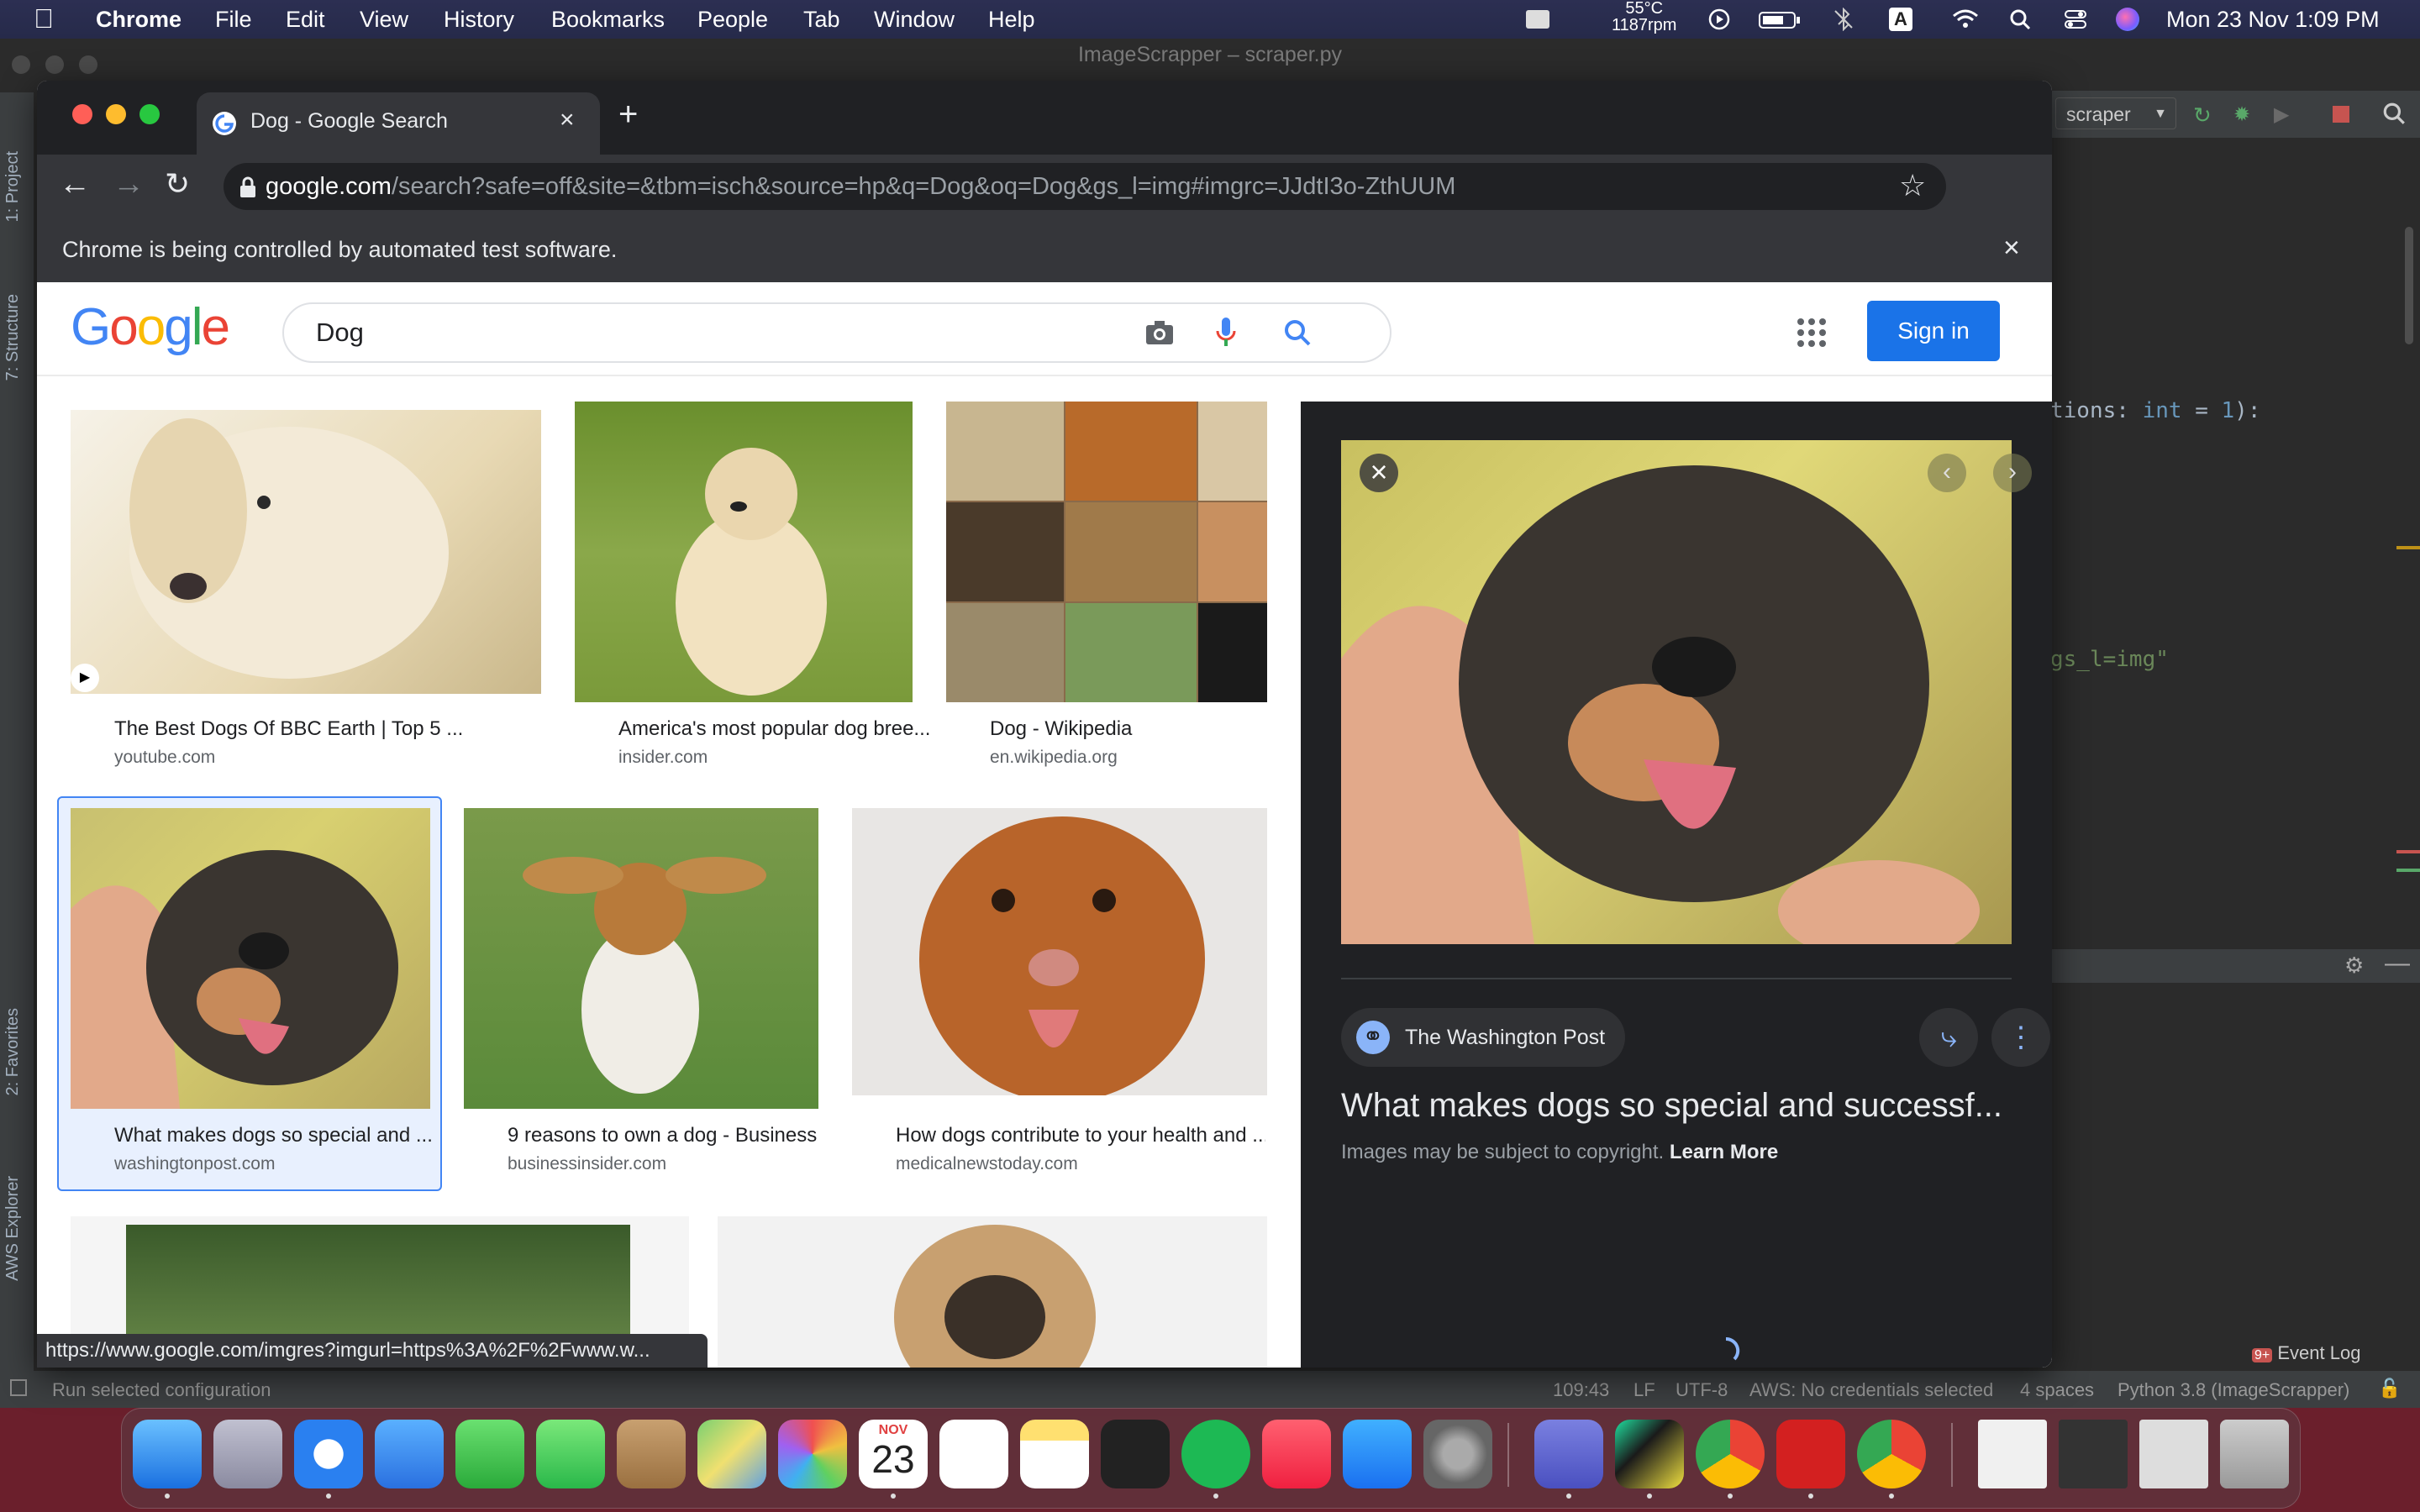 Image resolution: width=2420 pixels, height=1512 pixels. I want to click on messages-icon, so click(570, 1454).